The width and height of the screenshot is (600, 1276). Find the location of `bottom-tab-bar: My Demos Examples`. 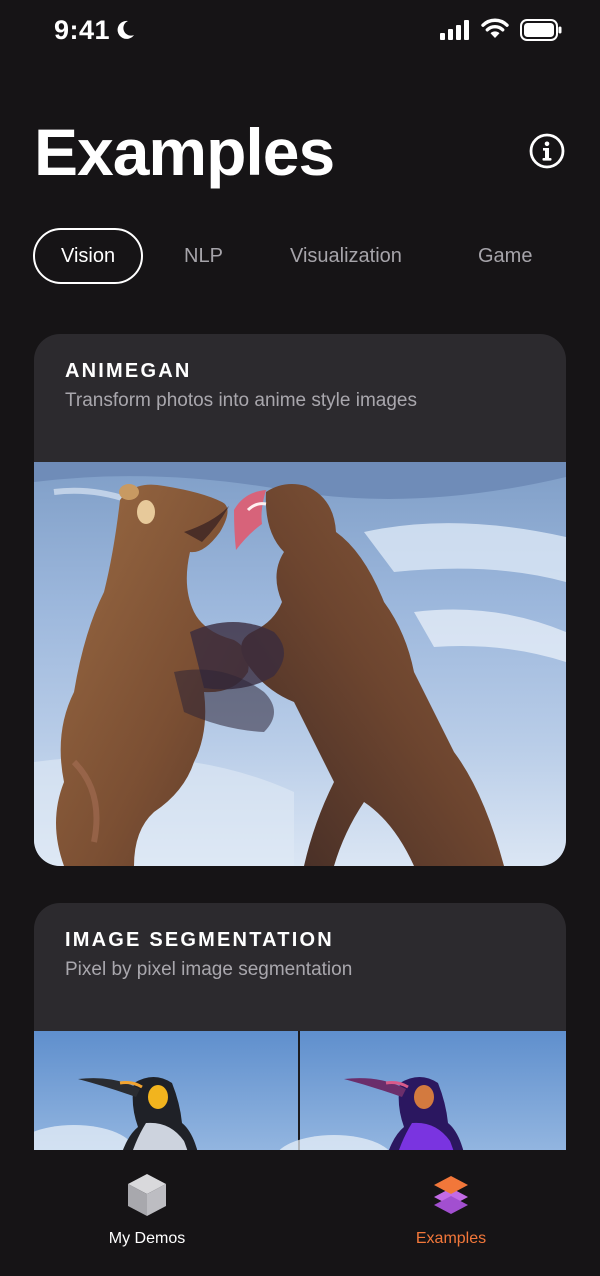

bottom-tab-bar: My Demos Examples is located at coordinates (300, 1213).